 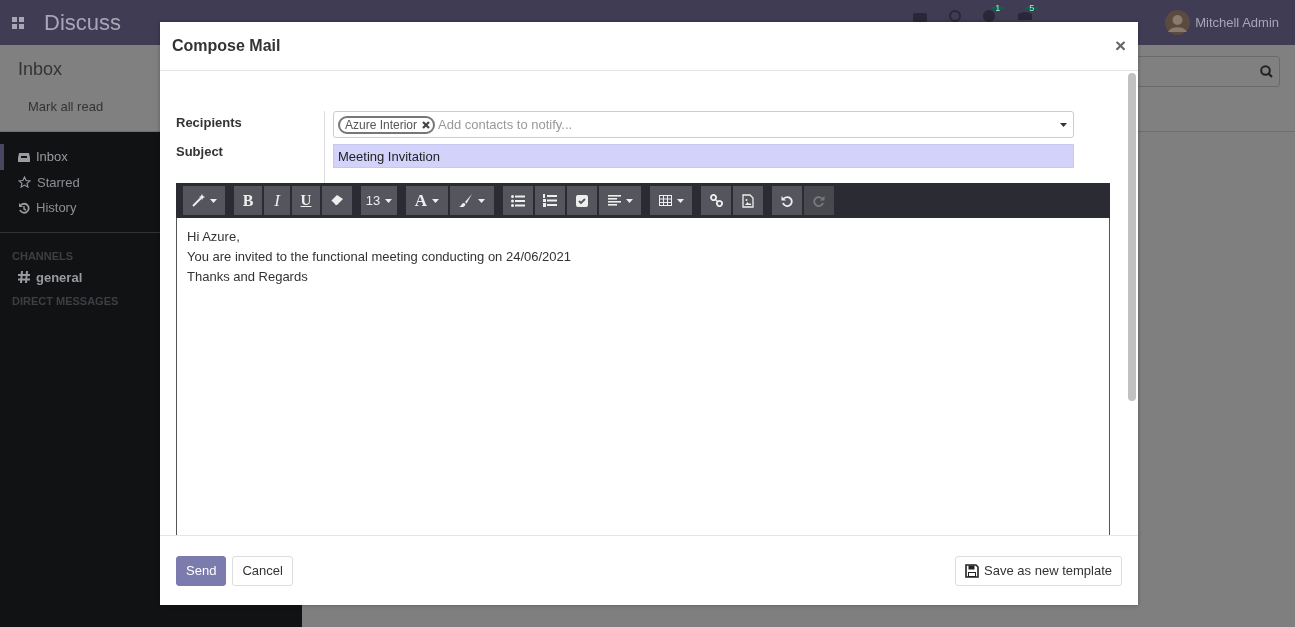 I want to click on check-tool-button, so click(x=582, y=200).